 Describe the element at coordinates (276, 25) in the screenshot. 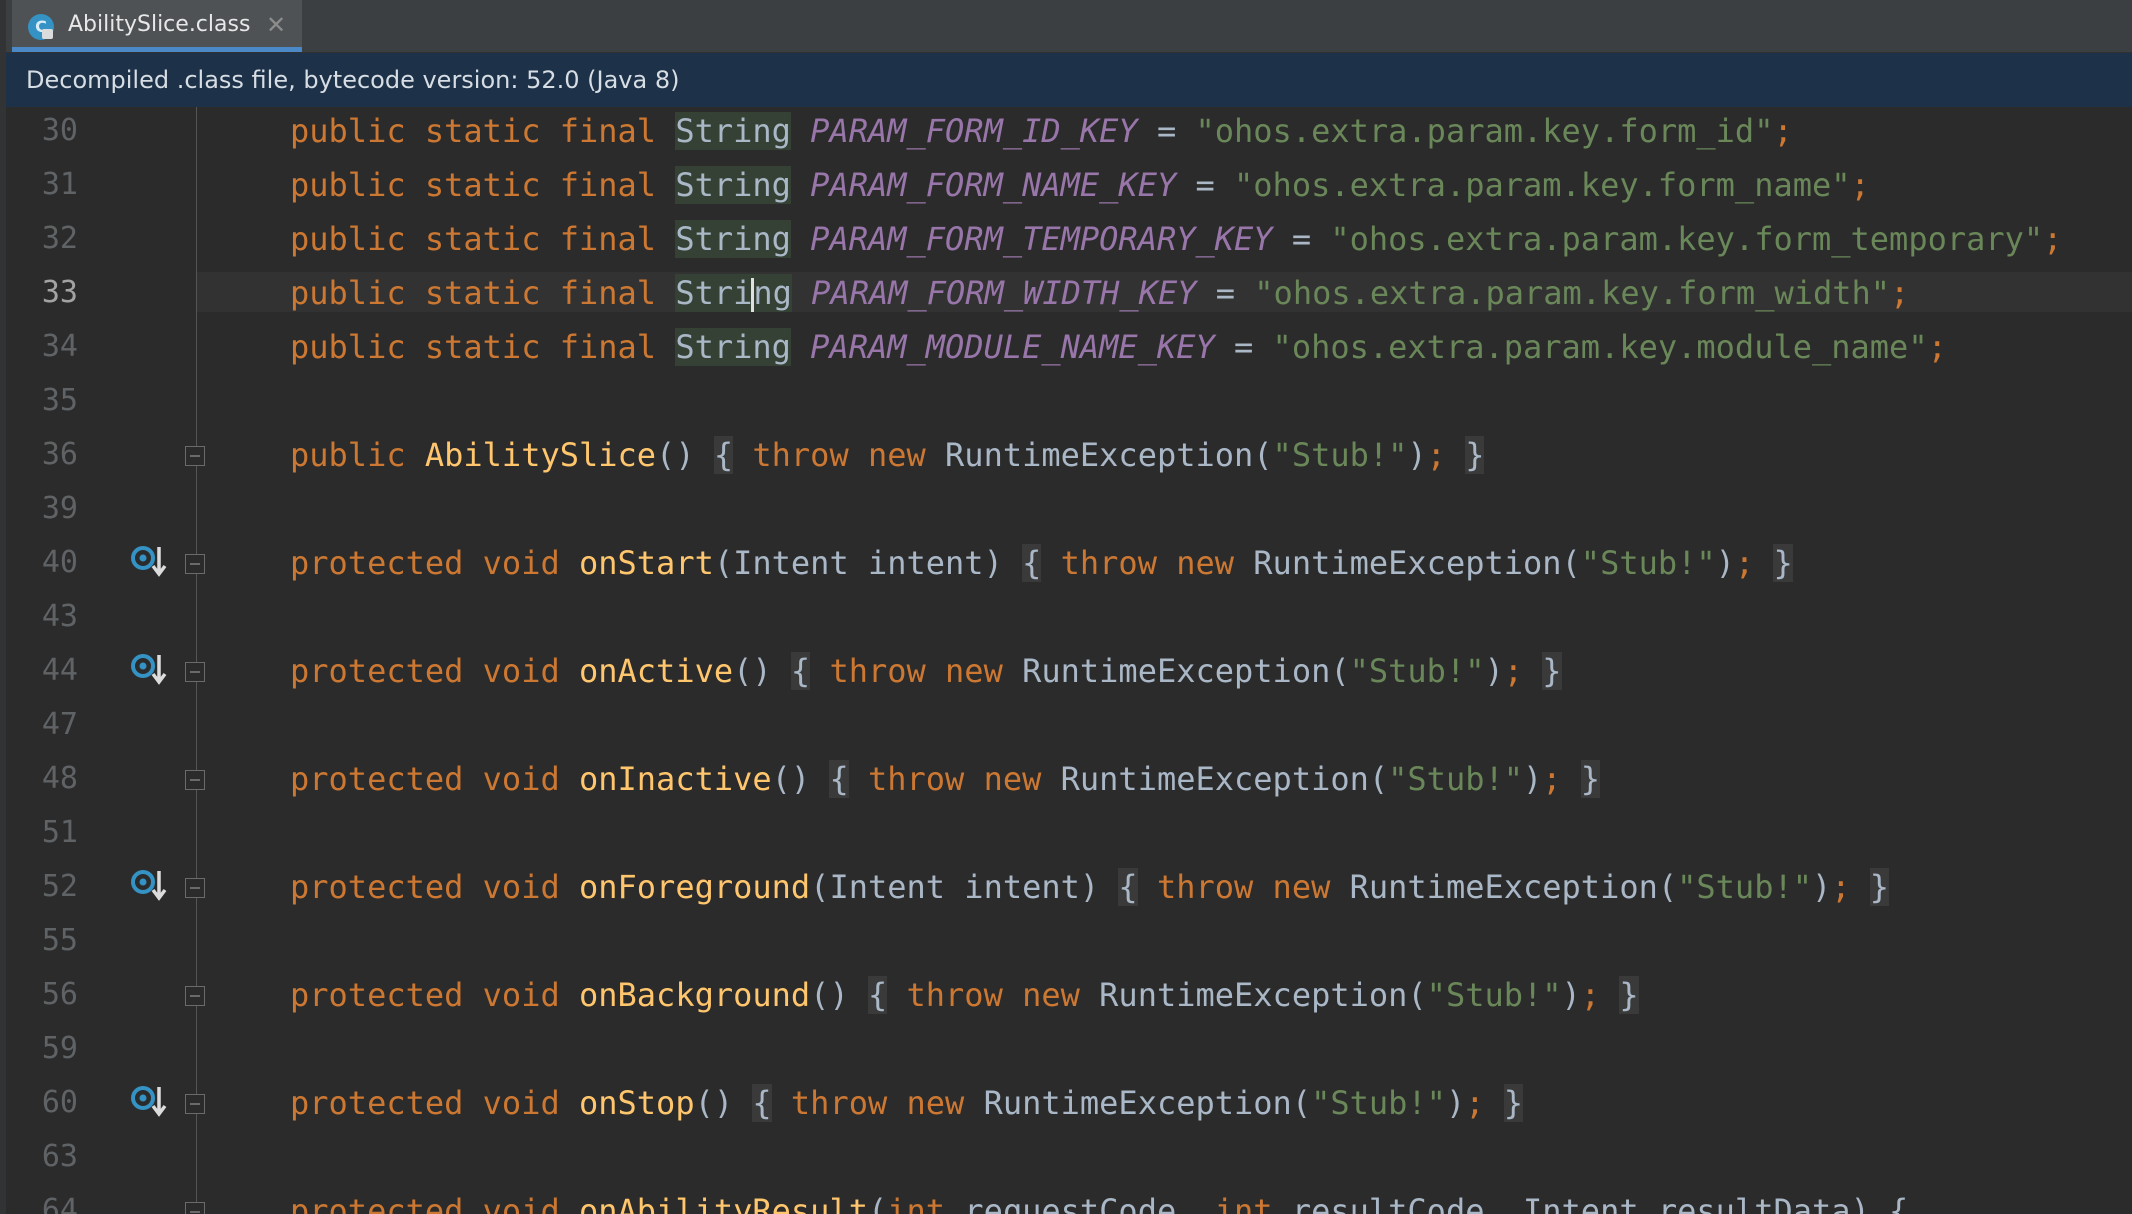

I see `close-icon: ✕` at that location.